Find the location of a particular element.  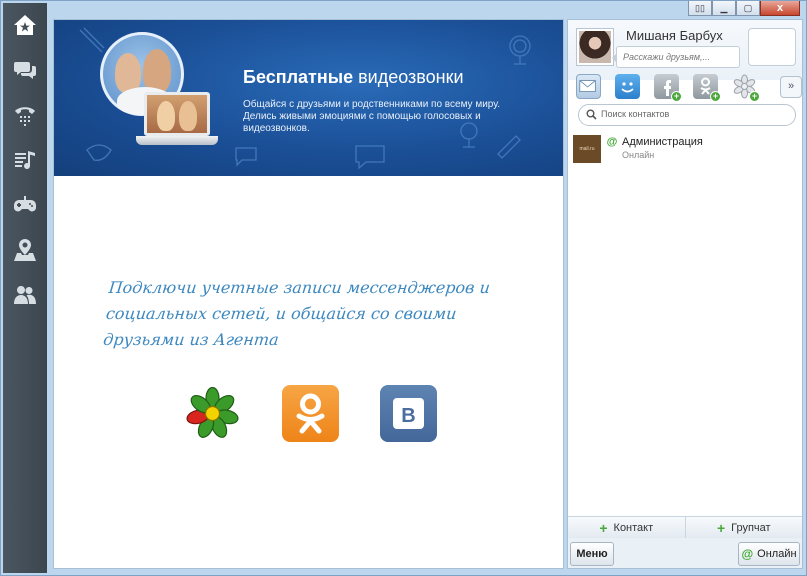

layout-icon: ▯▯ is located at coordinates (700, 8).